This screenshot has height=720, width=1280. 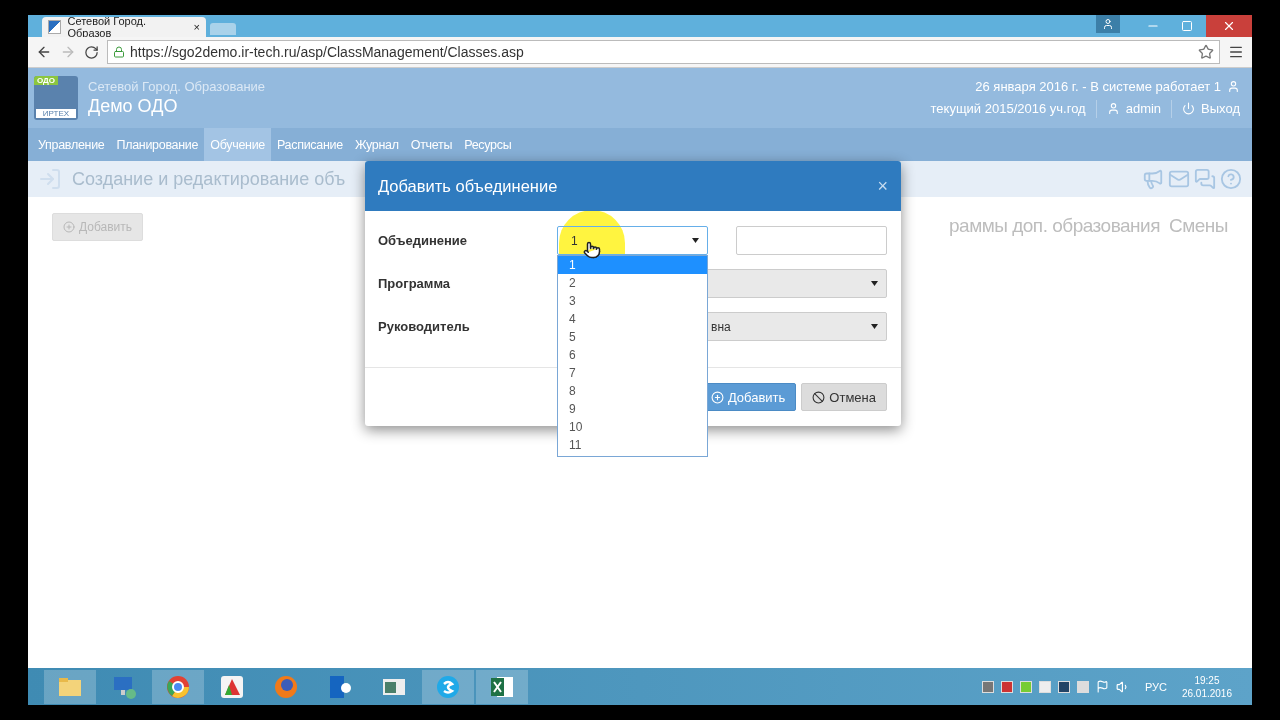 I want to click on help-icon, so click(x=1231, y=179).